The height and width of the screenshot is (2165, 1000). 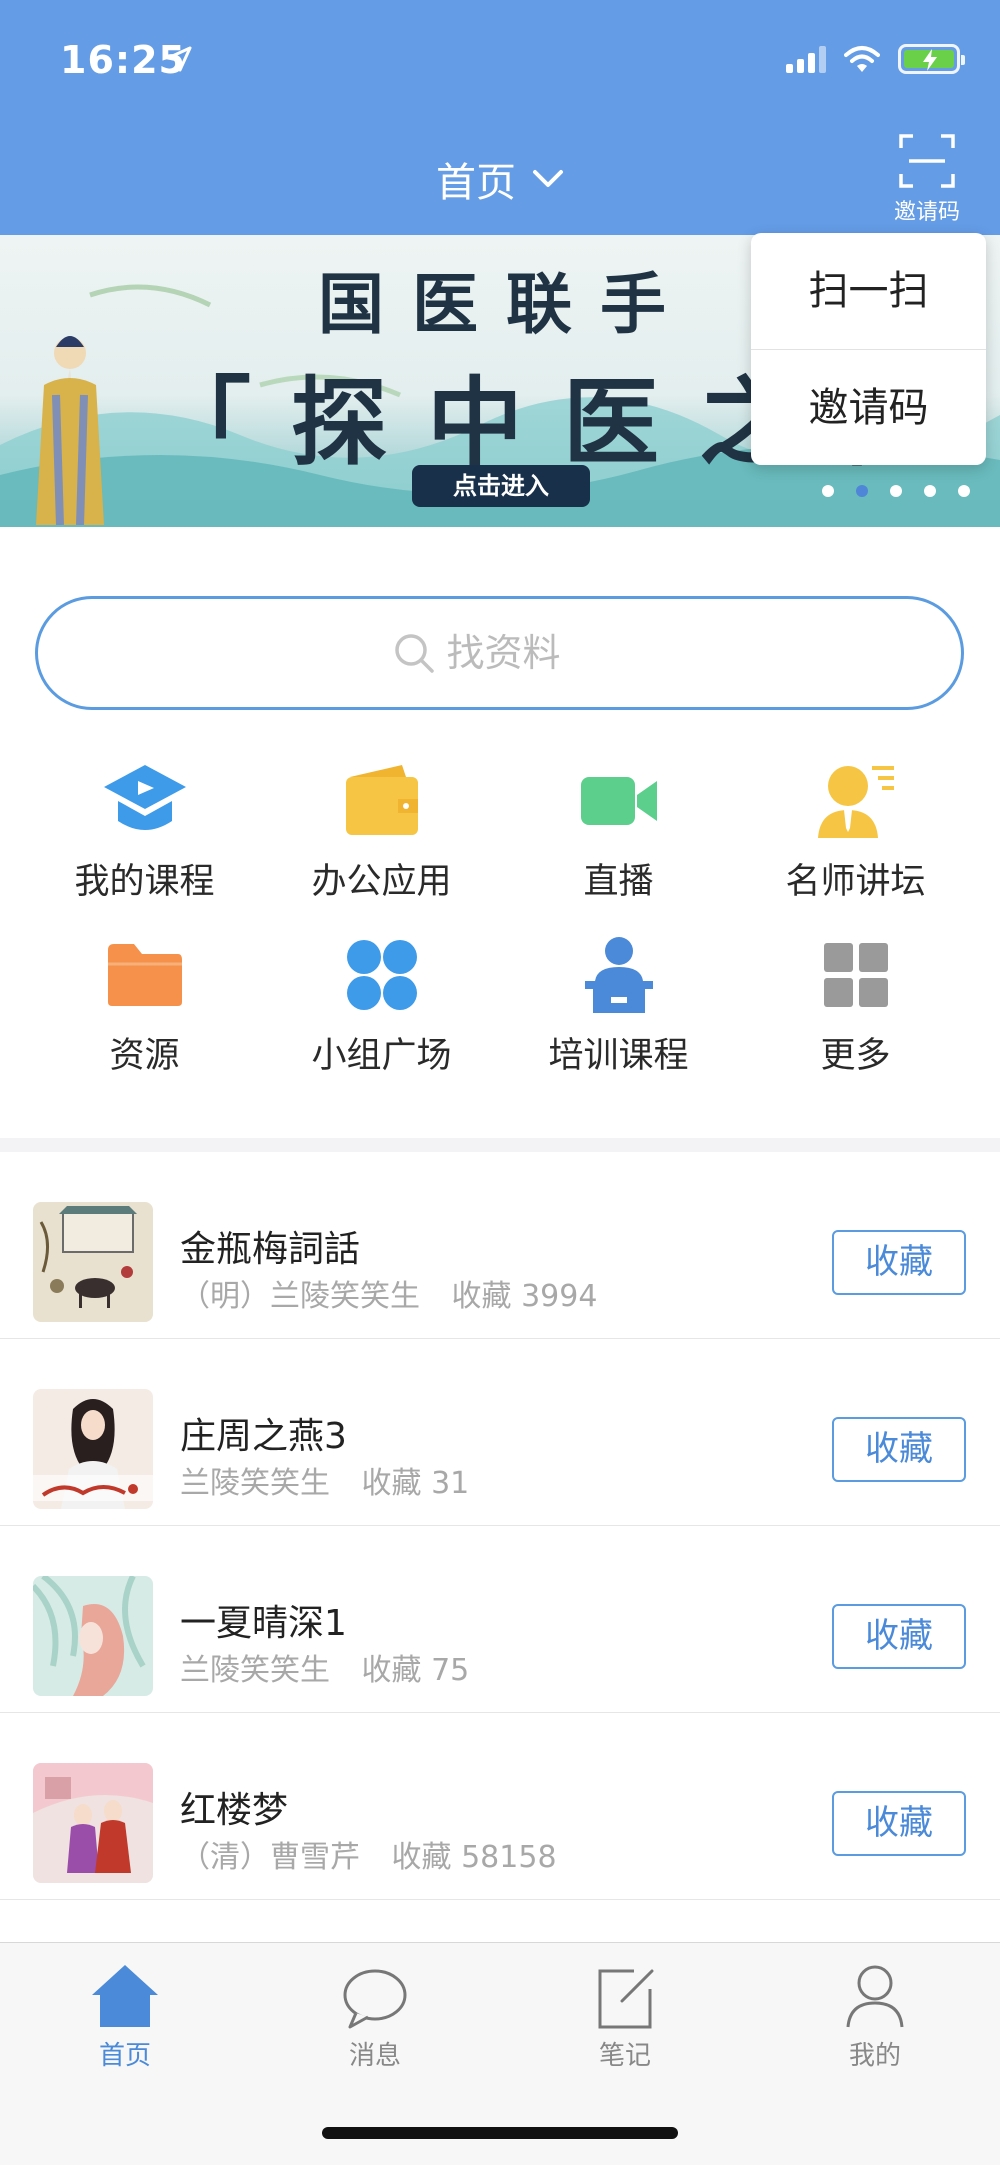 I want to click on location-arrow-icon, so click(x=179, y=59).